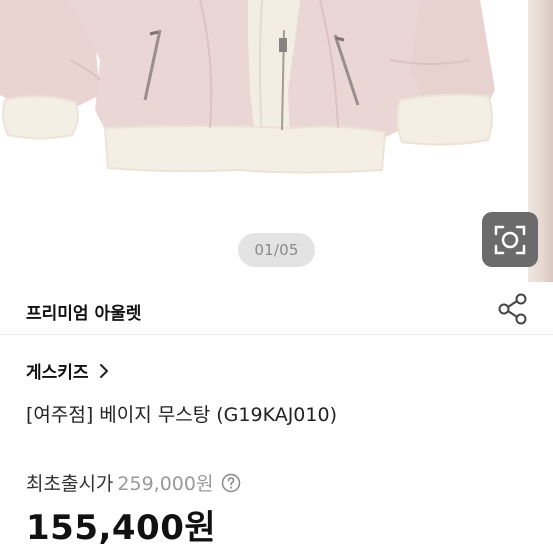 This screenshot has height=553, width=553. Describe the element at coordinates (276, 334) in the screenshot. I see `section-divider` at that location.